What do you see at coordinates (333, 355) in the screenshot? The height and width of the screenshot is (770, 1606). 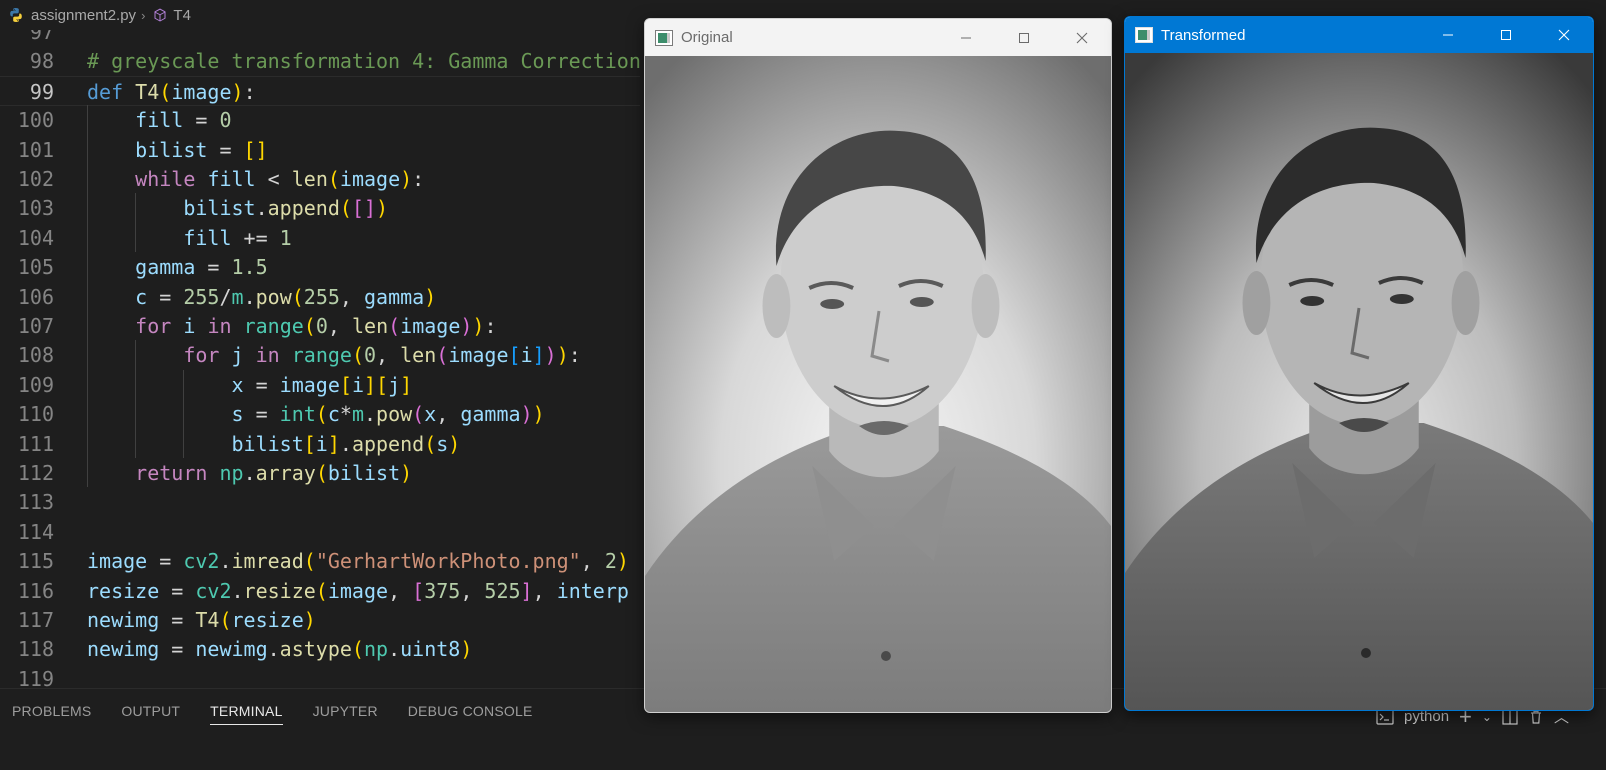 I see `code-text: for j in range(0, len(image[i])):` at bounding box center [333, 355].